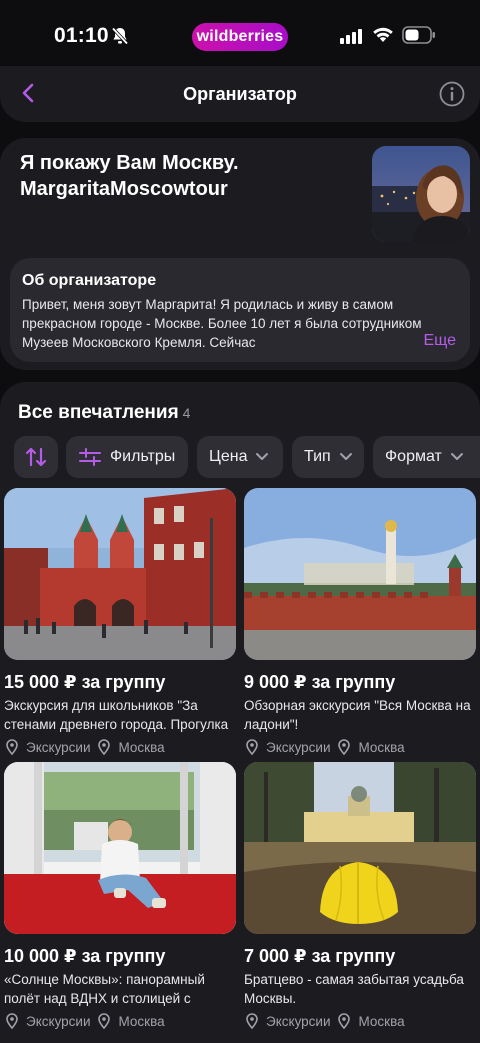 The image size is (480, 1043). I want to click on price-filter: Цена, so click(240, 457).